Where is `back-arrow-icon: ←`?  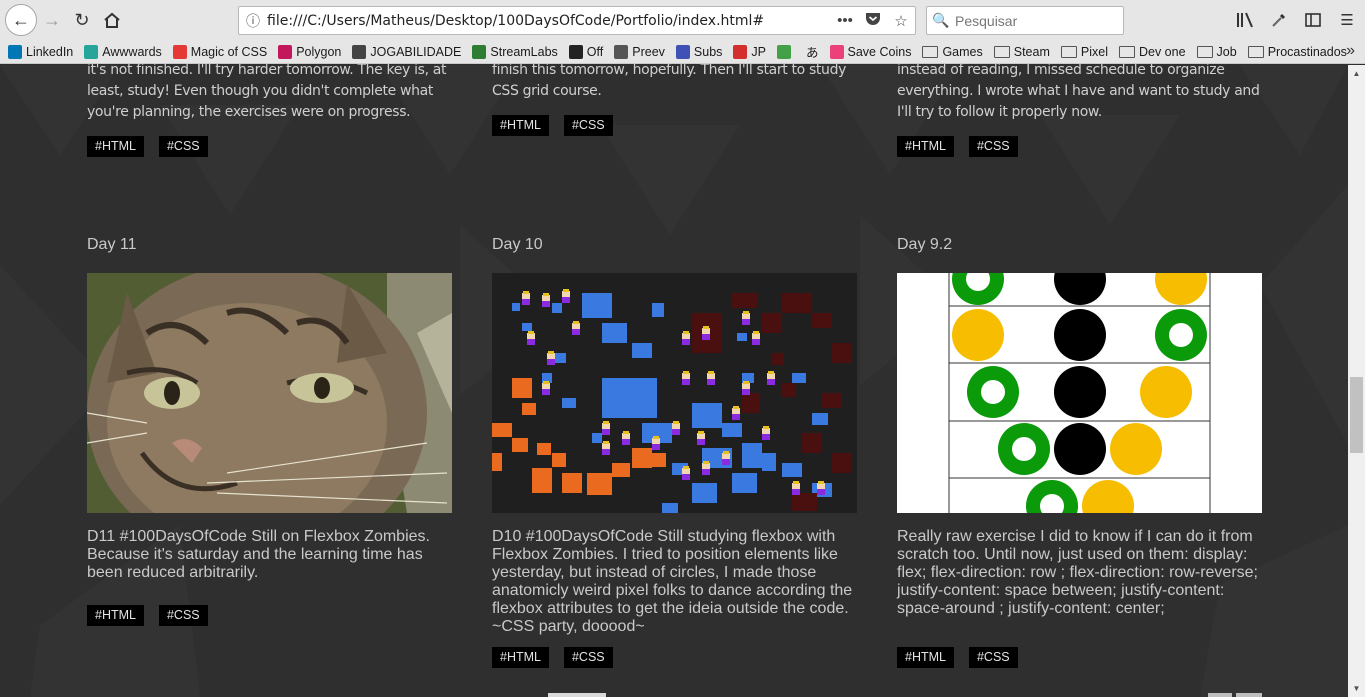 back-arrow-icon: ← is located at coordinates (21, 19).